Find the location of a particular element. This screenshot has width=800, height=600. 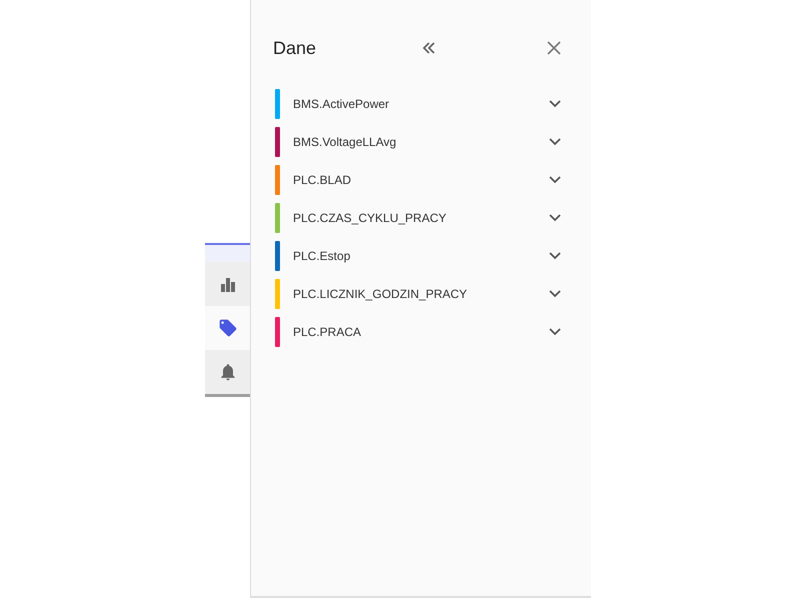

panel-title: Dane is located at coordinates (295, 48).